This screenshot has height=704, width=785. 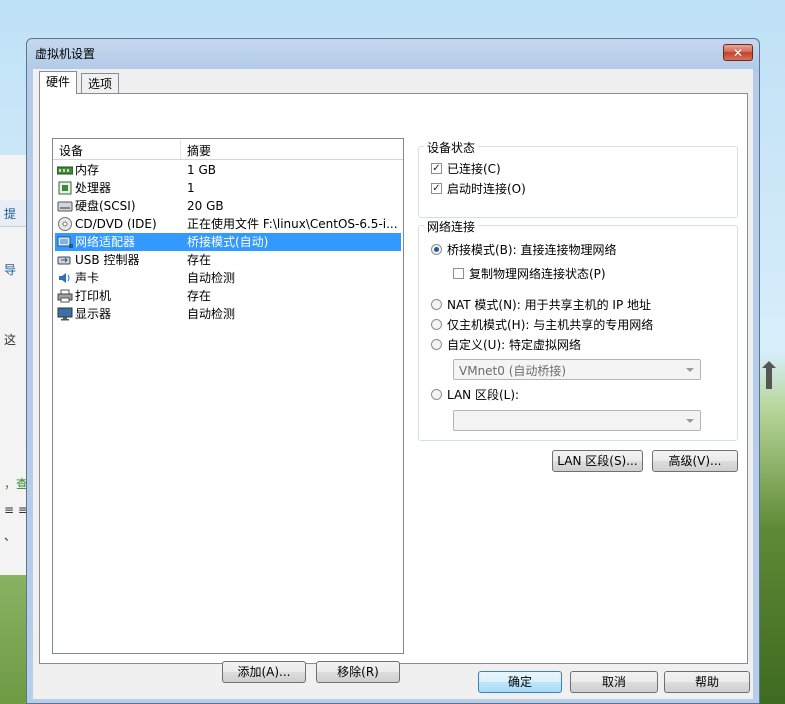 I want to click on device-row-memory: 内存 1 GB, so click(x=228, y=170).